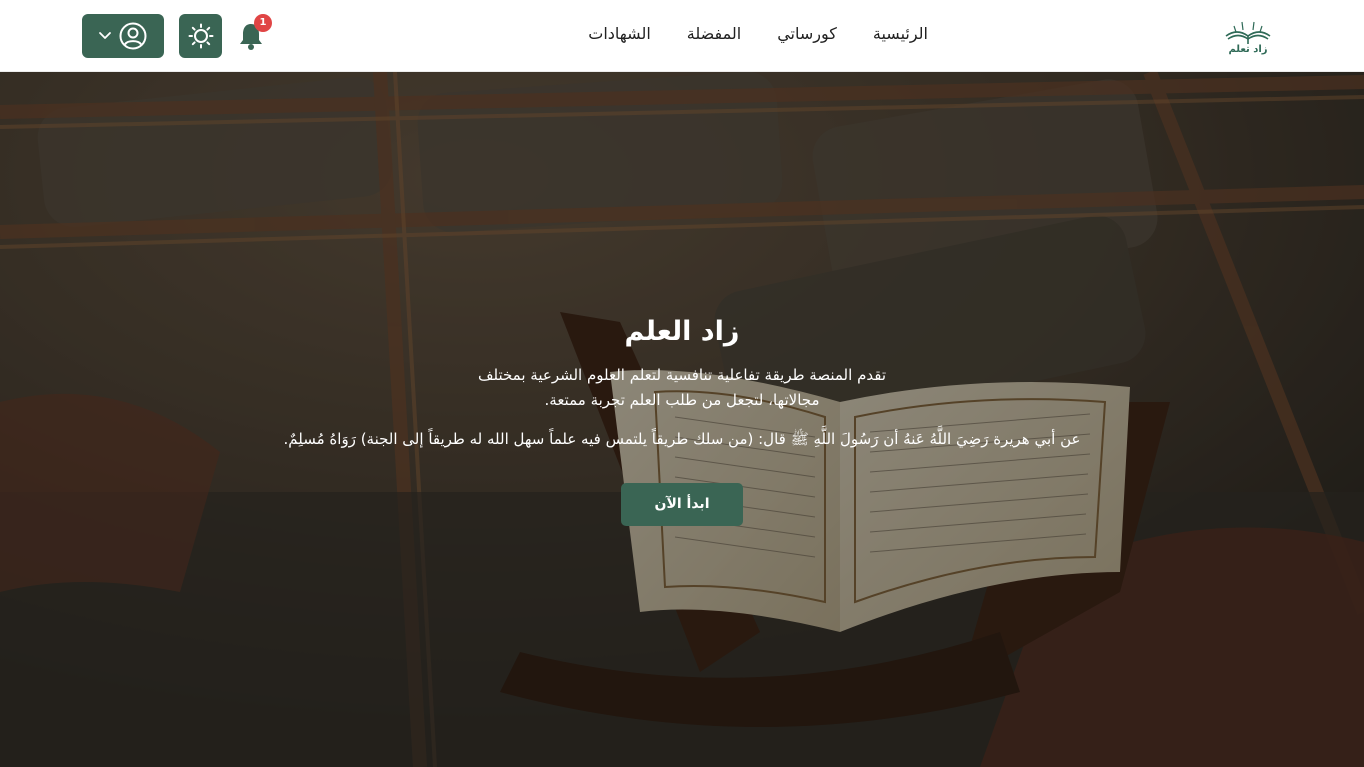 This screenshot has width=1364, height=767. I want to click on theme-toggle-button, so click(200, 36).